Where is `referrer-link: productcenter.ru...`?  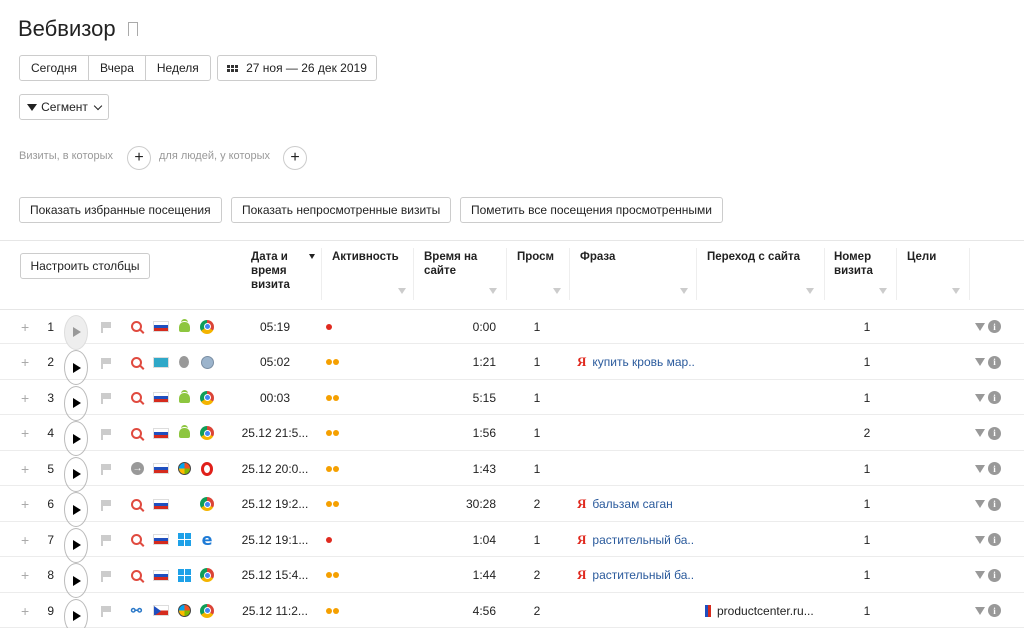 referrer-link: productcenter.ru... is located at coordinates (765, 611).